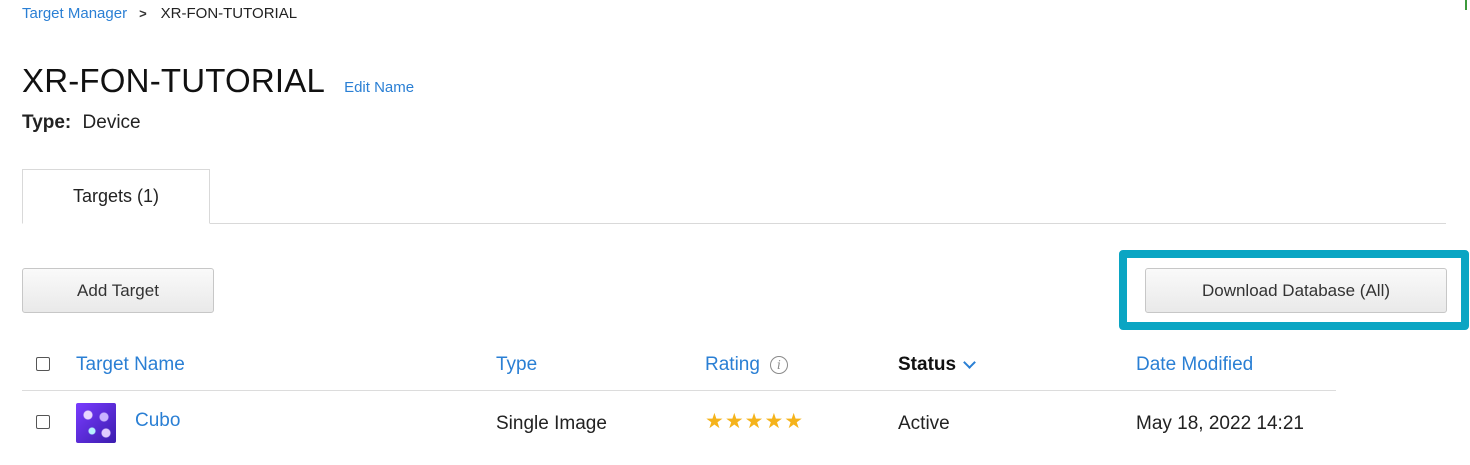 This screenshot has width=1470, height=465. I want to click on column-type: Type, so click(516, 365).